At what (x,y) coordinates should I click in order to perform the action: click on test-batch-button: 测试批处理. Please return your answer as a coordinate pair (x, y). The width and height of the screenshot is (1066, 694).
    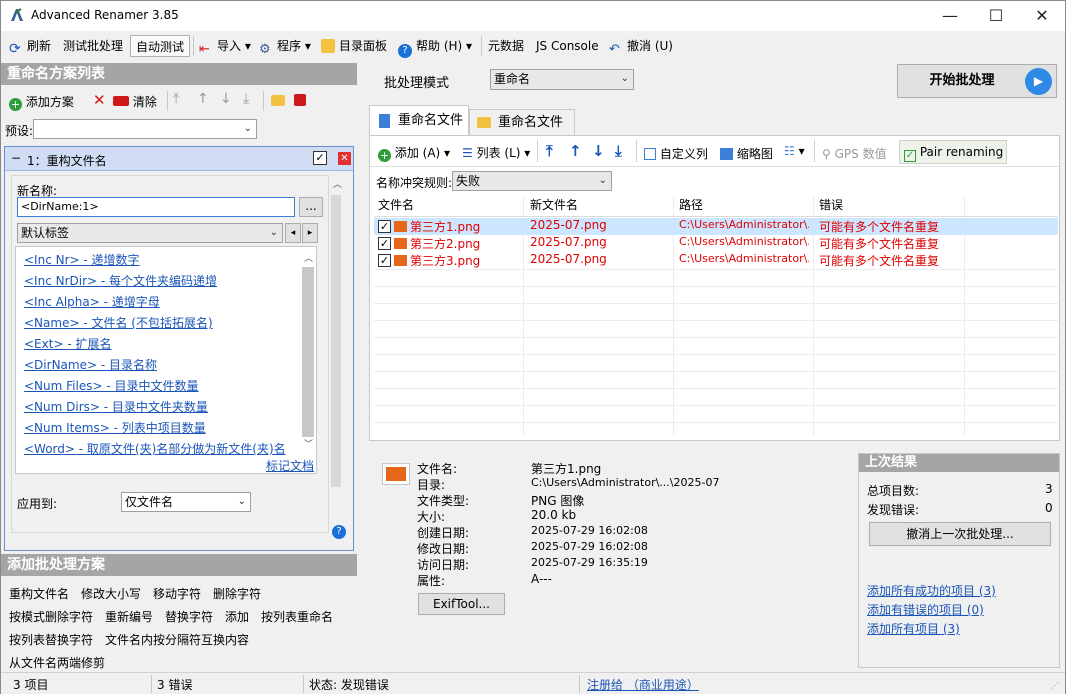
    Looking at the image, I should click on (93, 46).